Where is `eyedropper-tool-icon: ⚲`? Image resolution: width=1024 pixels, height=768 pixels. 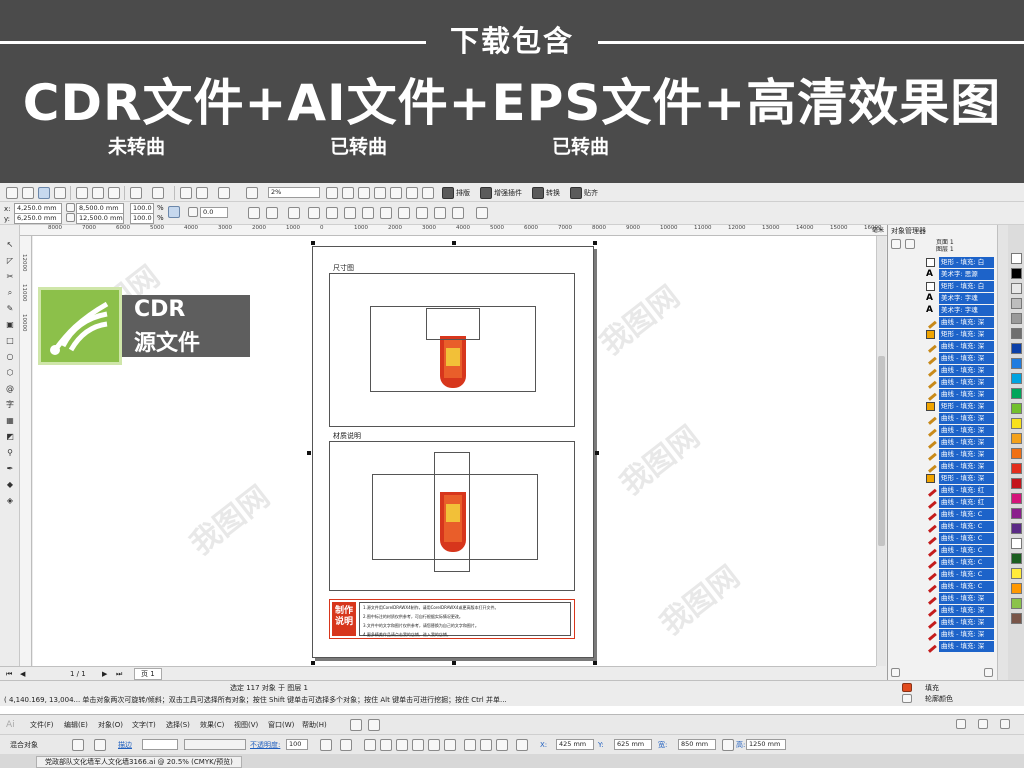
eyedropper-tool-icon: ⚲ is located at coordinates (10, 452).